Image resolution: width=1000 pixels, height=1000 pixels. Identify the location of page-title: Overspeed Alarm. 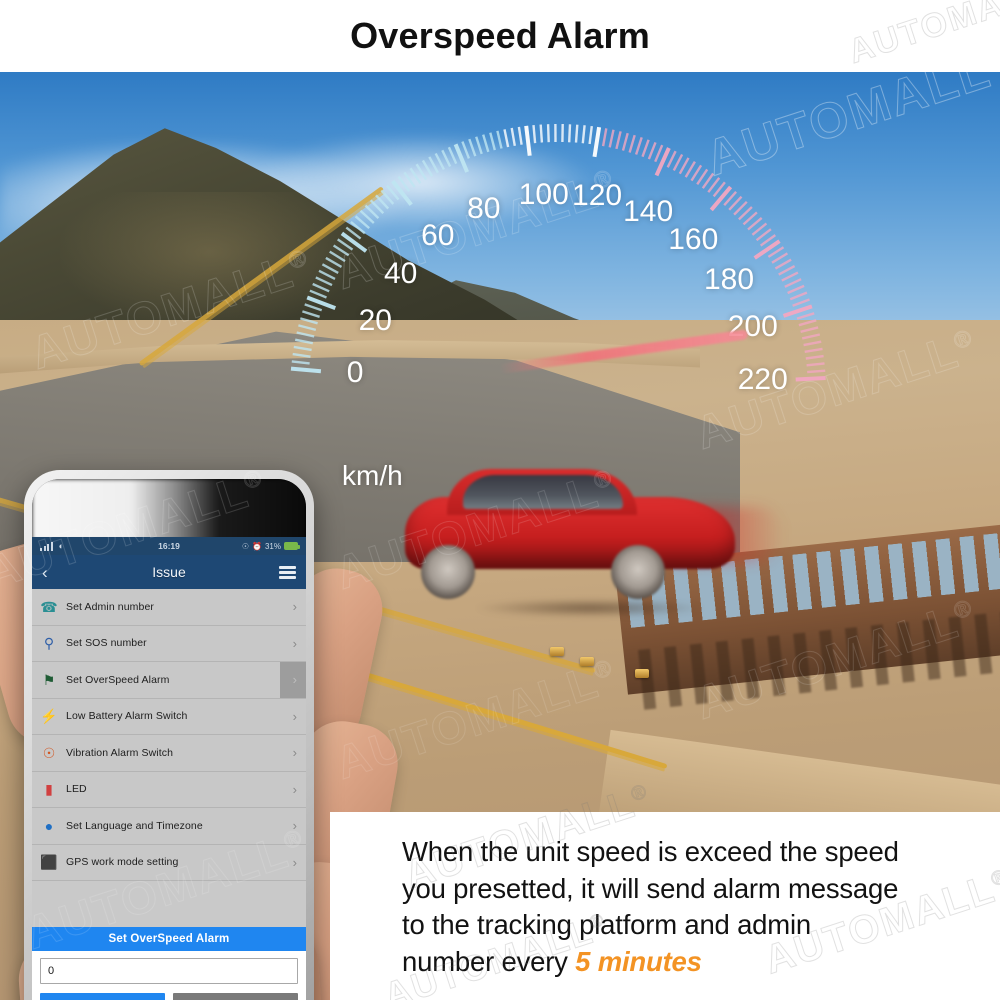
(500, 35).